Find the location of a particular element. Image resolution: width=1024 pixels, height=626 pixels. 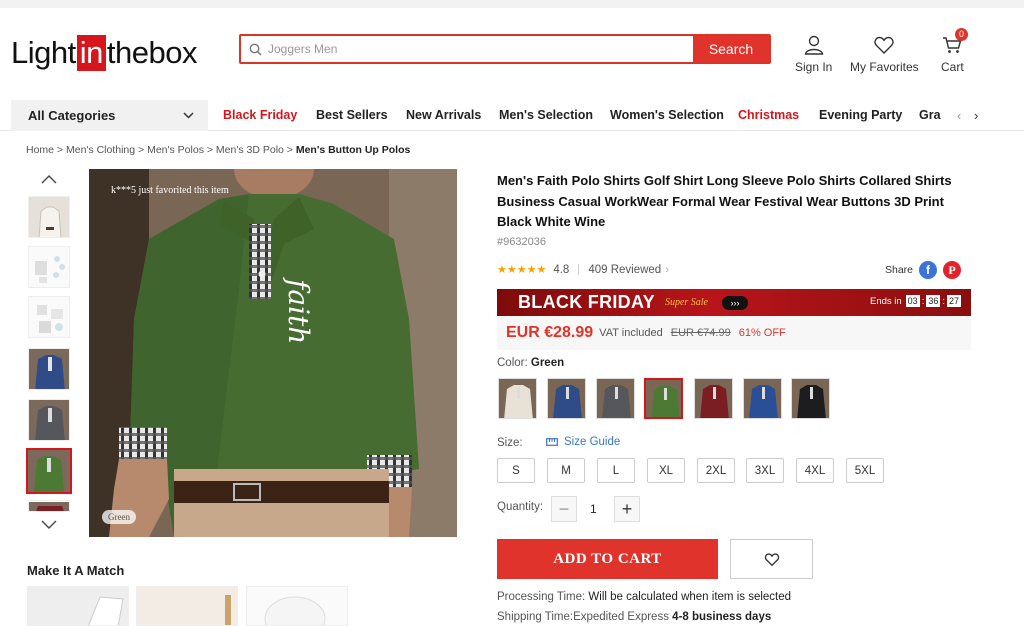

product-id: #9632036 is located at coordinates (521, 242).